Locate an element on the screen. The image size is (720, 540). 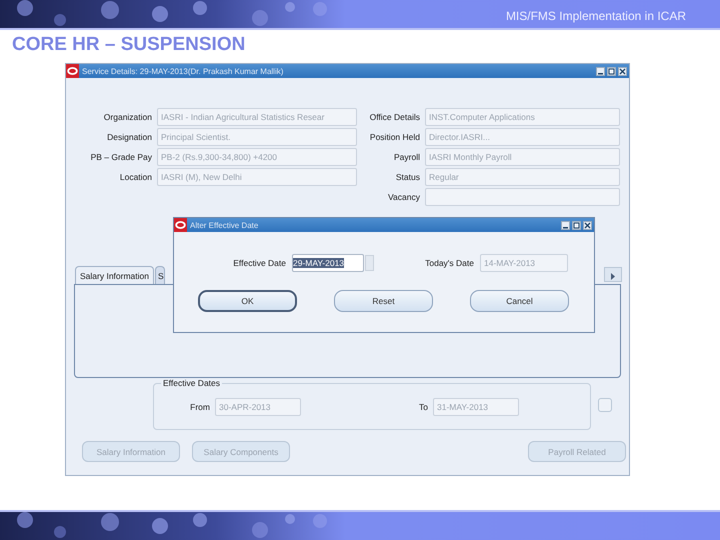
text-field: IASRI - Indian Agricultural Statistics Resear is located at coordinates (257, 117).